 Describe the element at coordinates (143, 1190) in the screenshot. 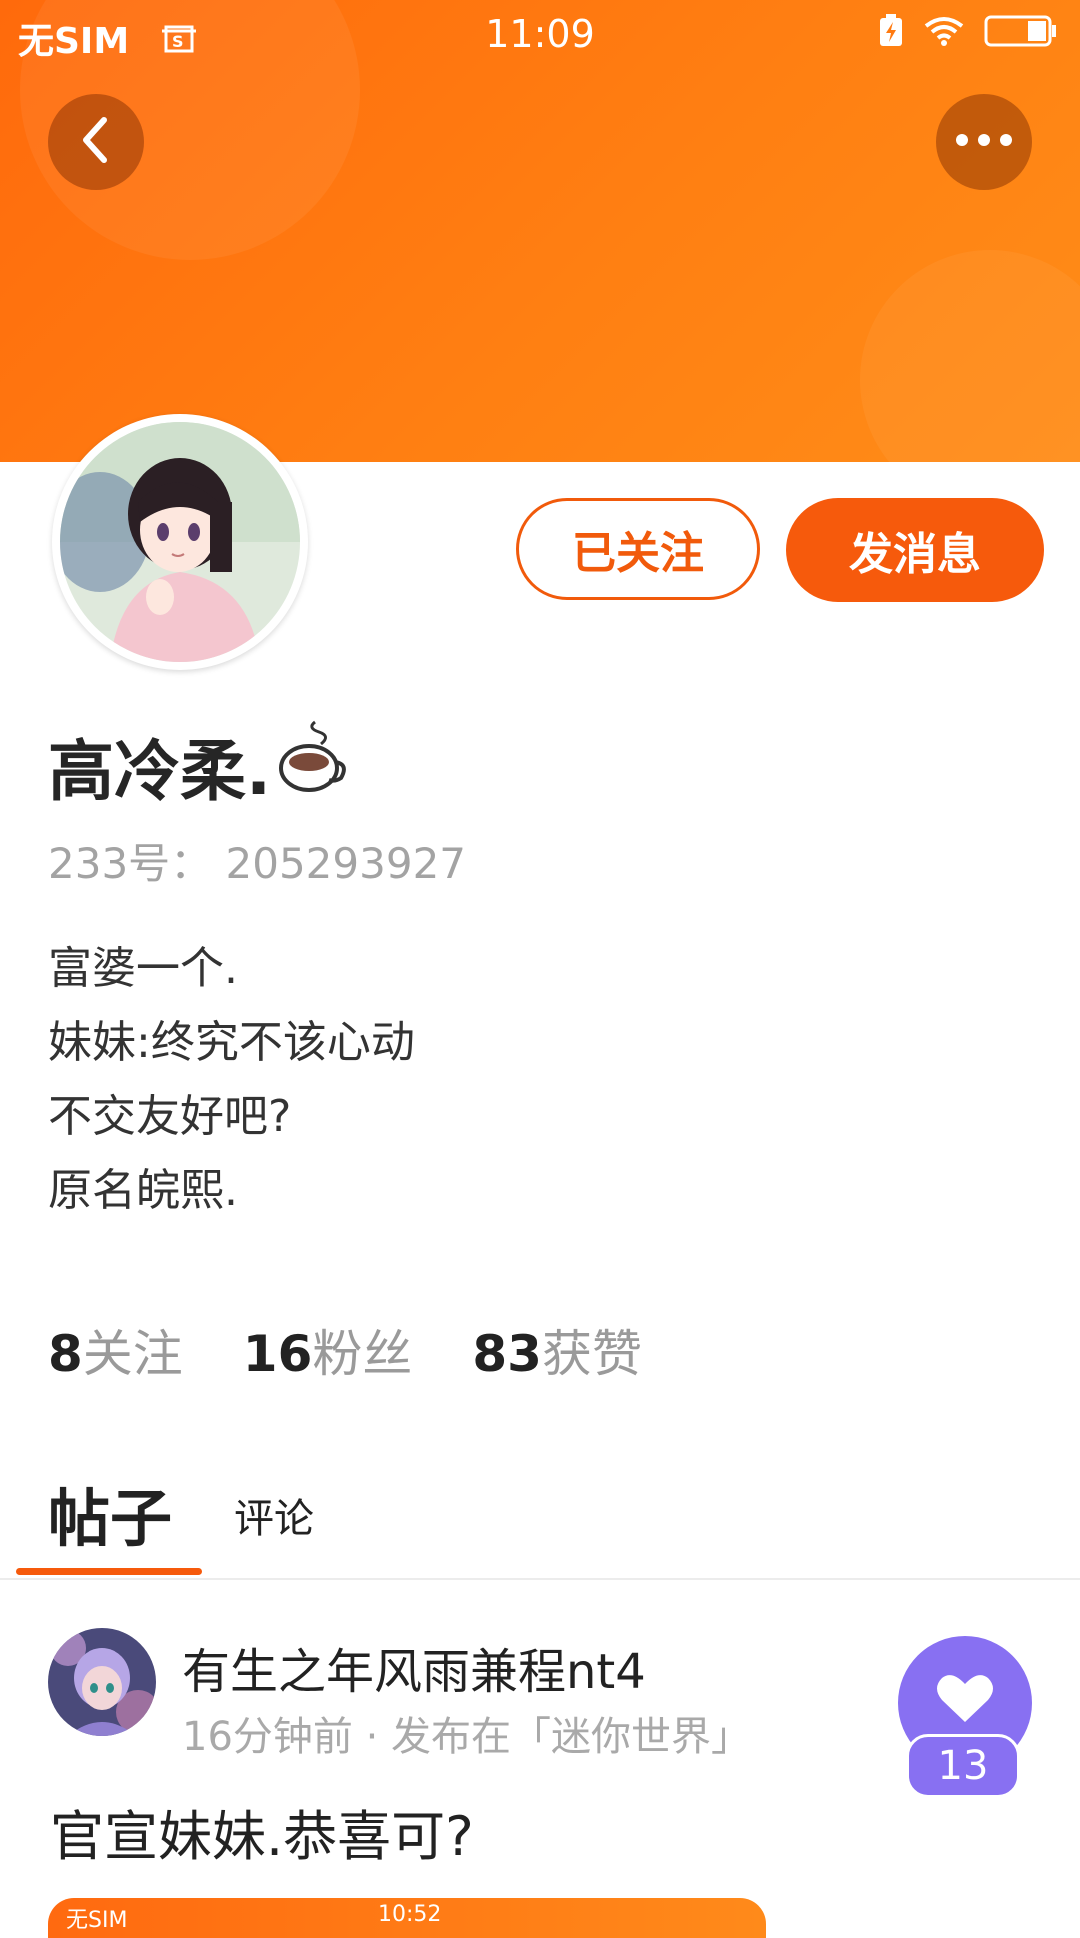

I see `bio-line: 原名皖熙.` at that location.